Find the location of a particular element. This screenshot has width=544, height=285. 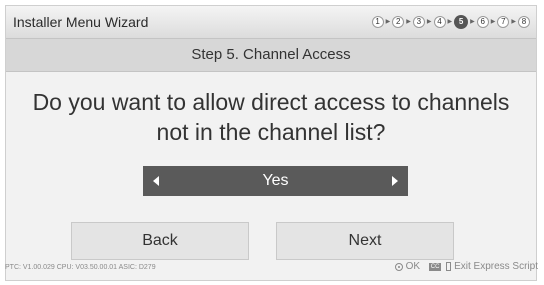

ok-label: OK is located at coordinates (413, 266).